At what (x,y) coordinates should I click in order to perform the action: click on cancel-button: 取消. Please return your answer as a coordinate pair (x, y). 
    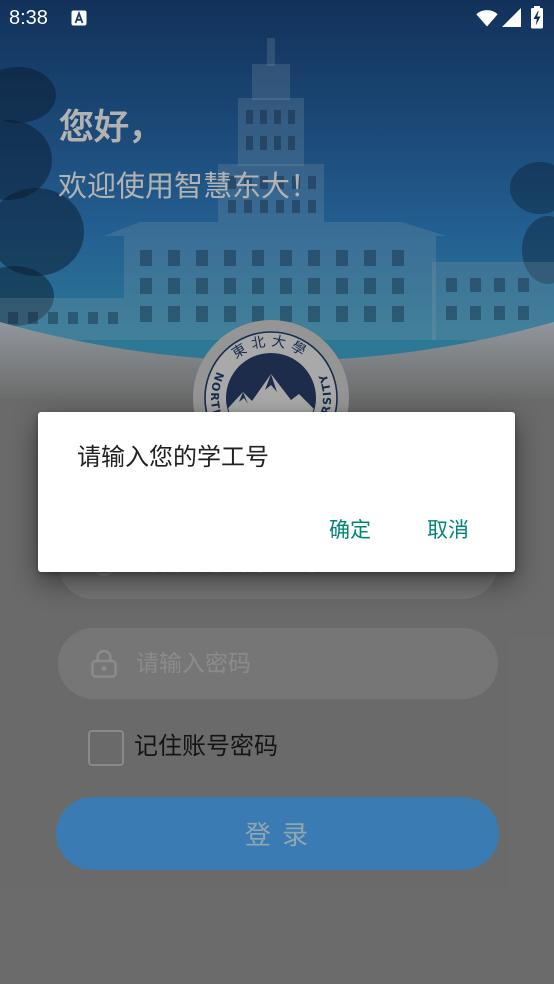
    Looking at the image, I should click on (448, 529).